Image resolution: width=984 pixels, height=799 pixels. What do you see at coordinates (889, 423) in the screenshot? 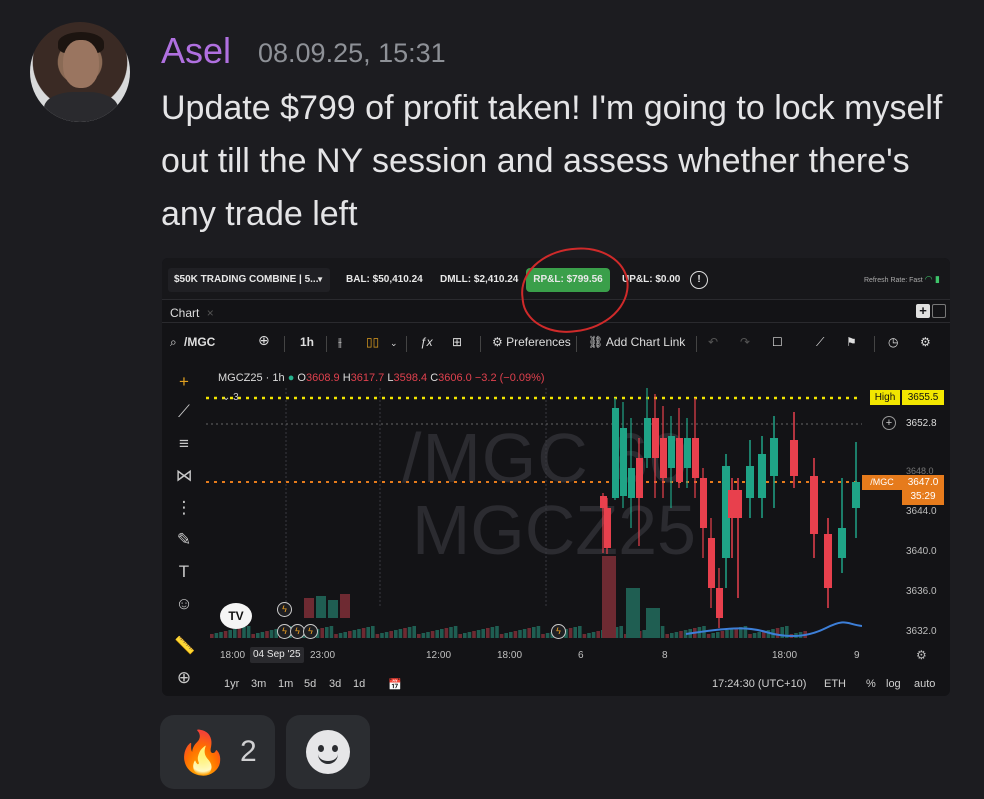
I see `add-price-alert-icon: +` at bounding box center [889, 423].